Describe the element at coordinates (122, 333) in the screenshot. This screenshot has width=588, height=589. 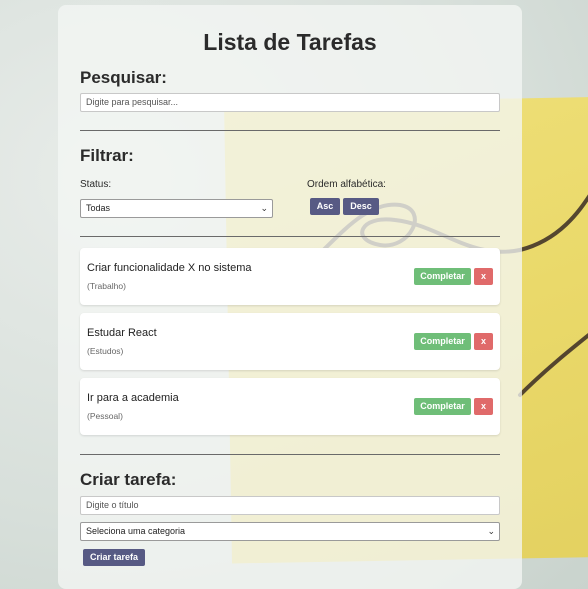
I see `task-title: Estudar React` at that location.